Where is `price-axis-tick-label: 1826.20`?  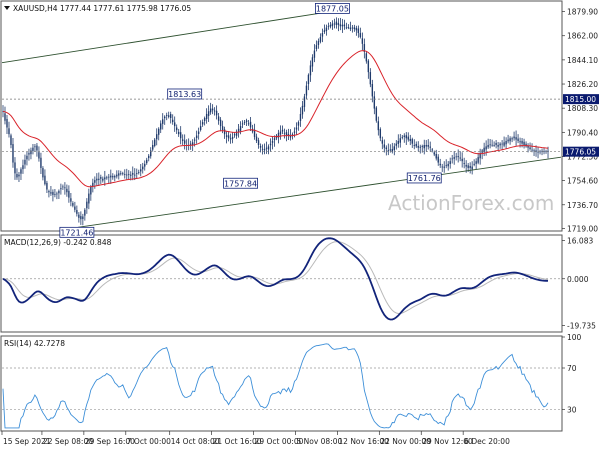 price-axis-tick-label: 1826.20 is located at coordinates (582, 84).